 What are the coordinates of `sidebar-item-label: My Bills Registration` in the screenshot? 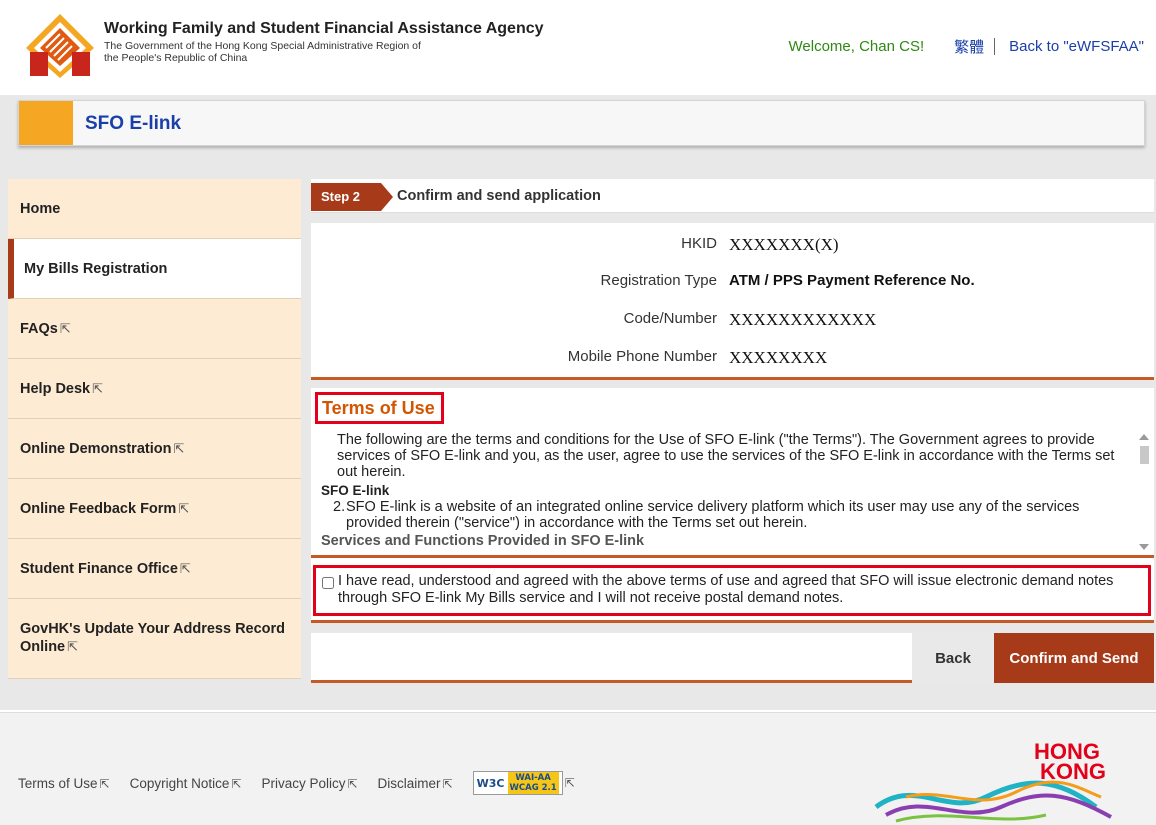 It's located at (96, 268).